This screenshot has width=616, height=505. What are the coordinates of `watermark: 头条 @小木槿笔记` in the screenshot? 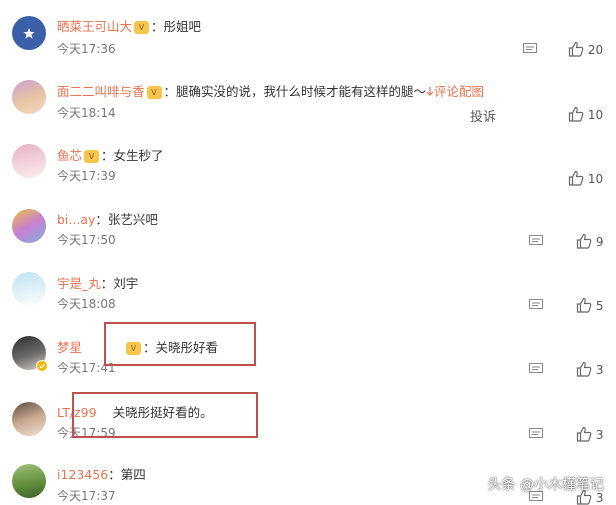 It's located at (545, 485).